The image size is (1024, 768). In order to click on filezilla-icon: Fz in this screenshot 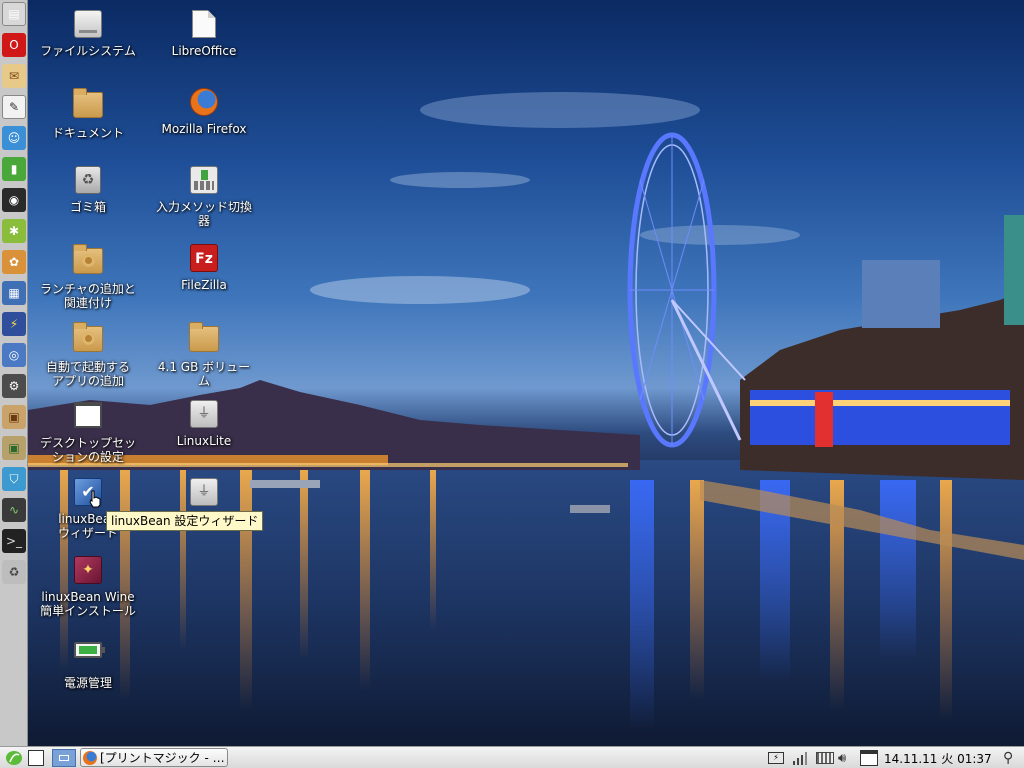, I will do `click(204, 258)`.